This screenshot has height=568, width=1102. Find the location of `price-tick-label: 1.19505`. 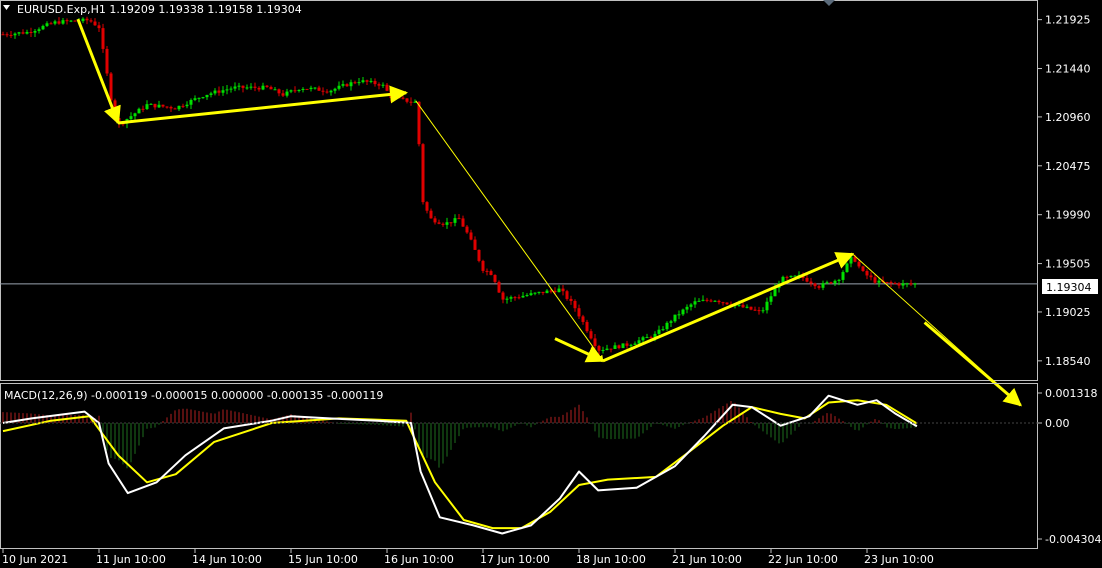

price-tick-label: 1.19505 is located at coordinates (1068, 264).